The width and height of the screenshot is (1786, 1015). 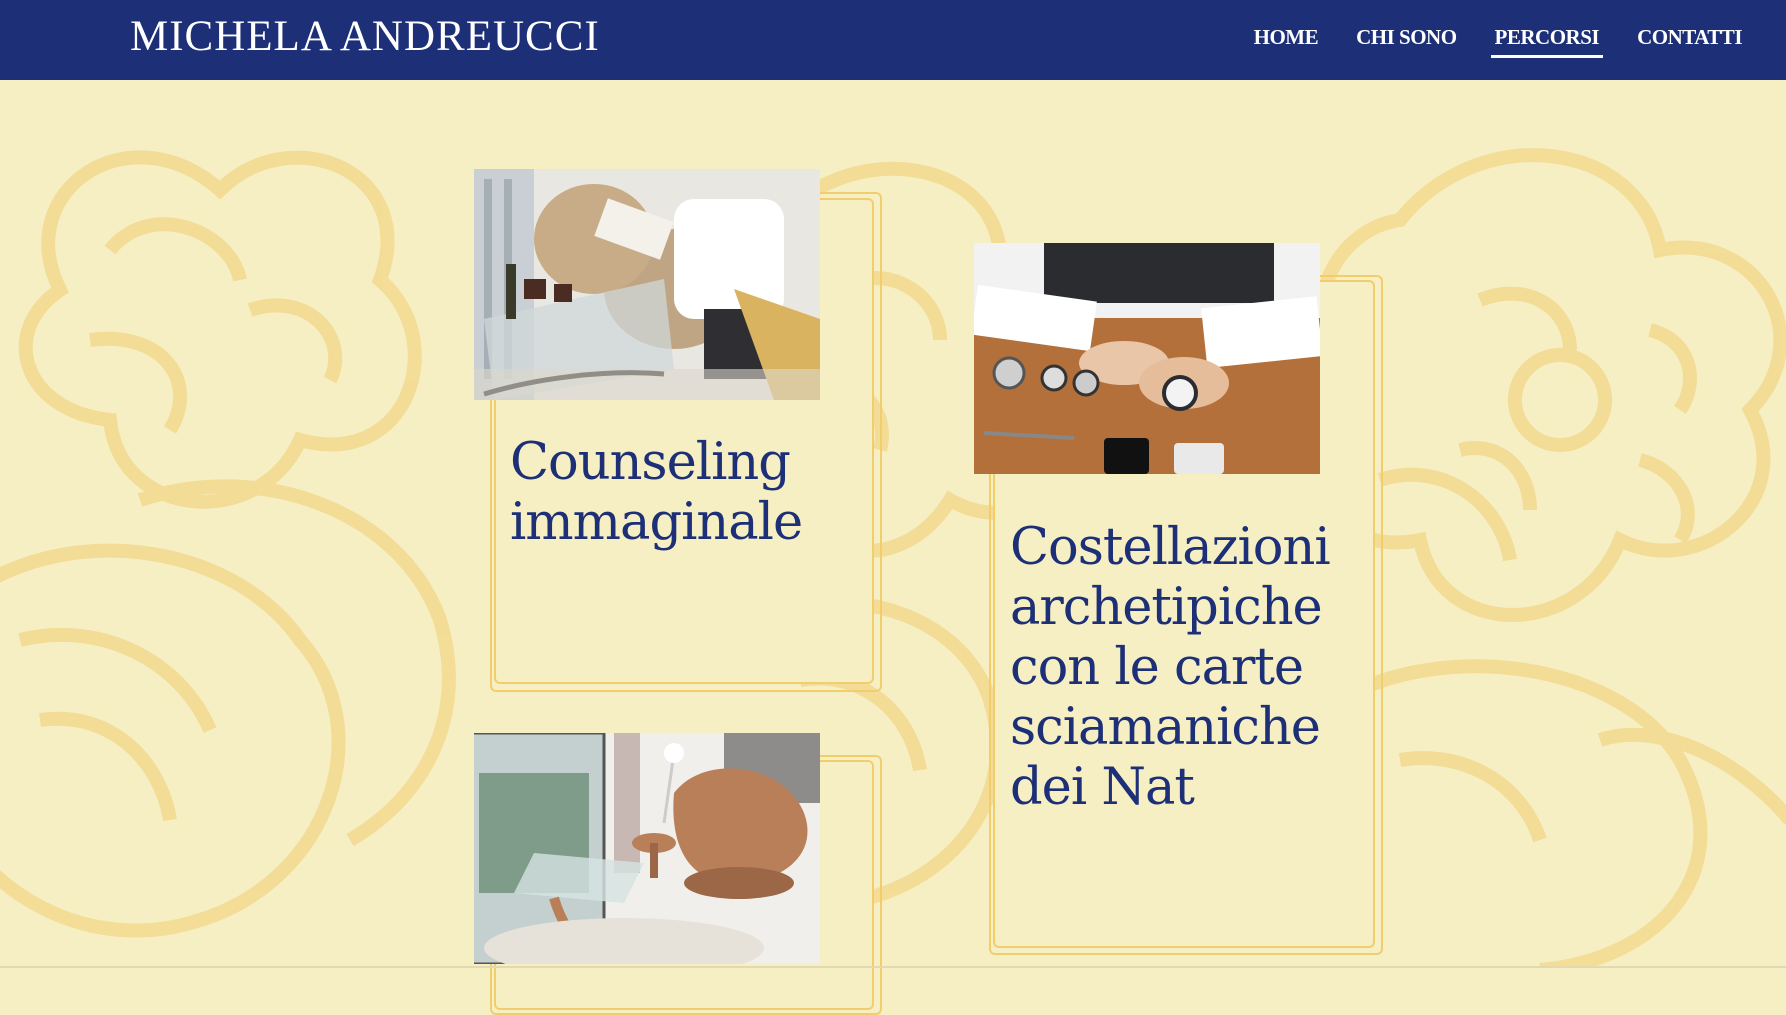 I want to click on site-logo-text: MICHELA ANDREUCCI, so click(x=365, y=37).